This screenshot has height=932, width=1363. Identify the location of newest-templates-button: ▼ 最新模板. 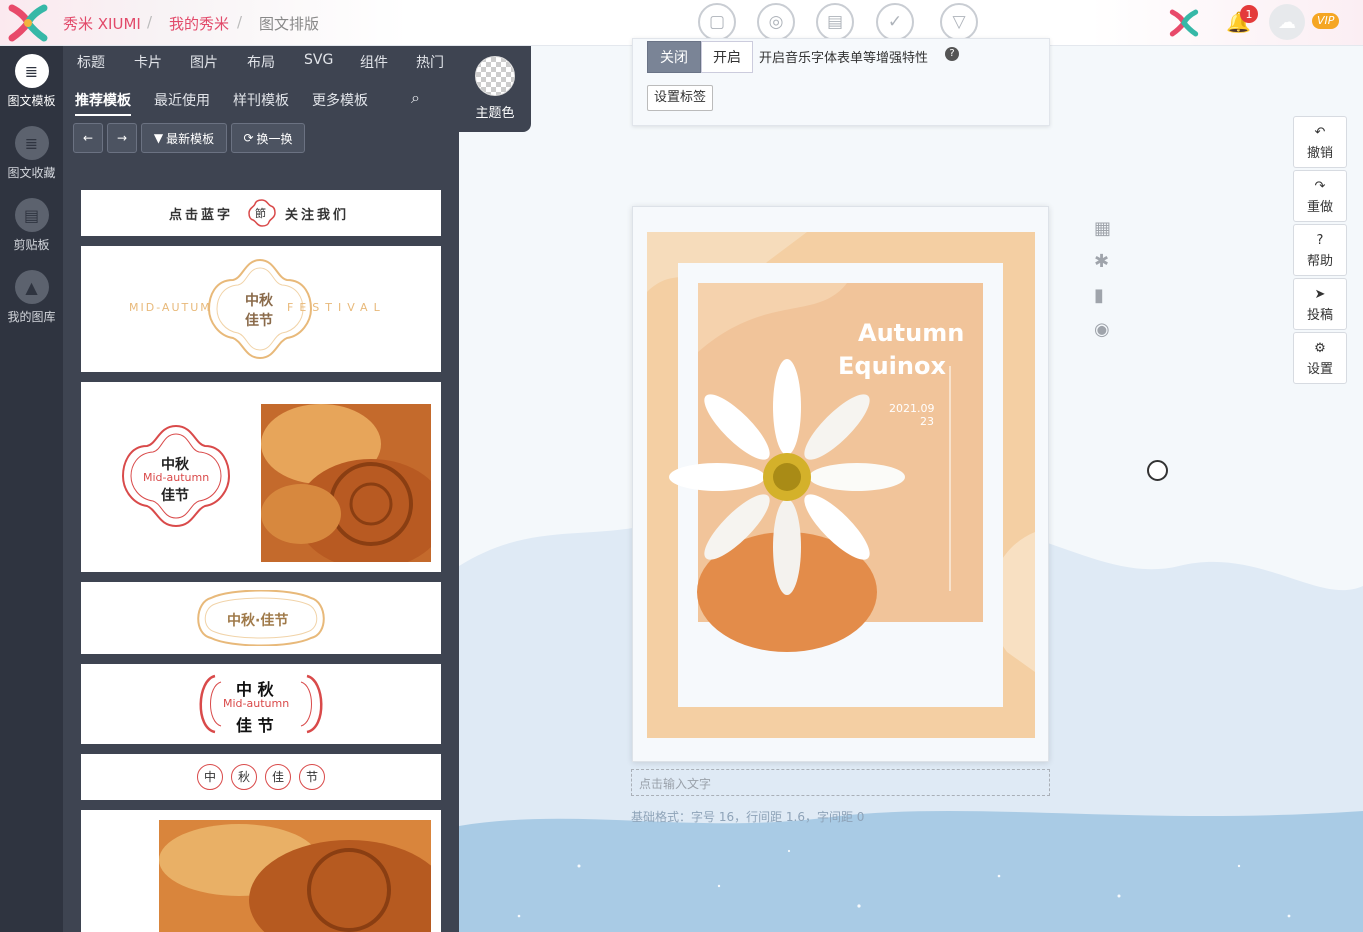
(184, 138).